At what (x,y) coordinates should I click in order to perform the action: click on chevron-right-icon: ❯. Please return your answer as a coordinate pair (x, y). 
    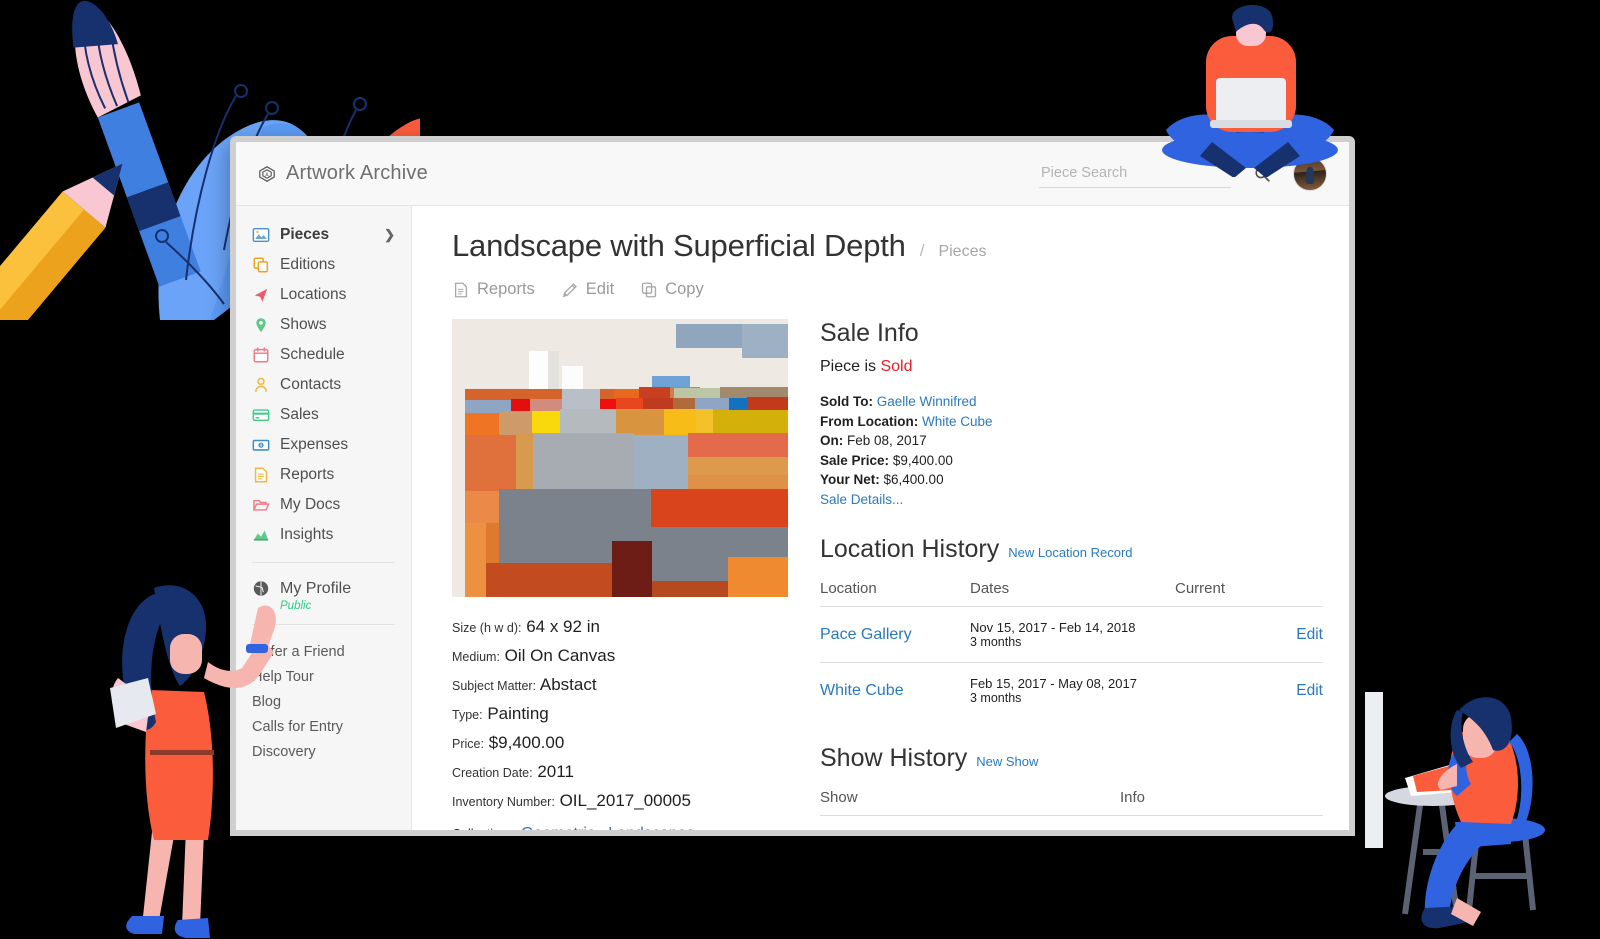
    Looking at the image, I should click on (389, 235).